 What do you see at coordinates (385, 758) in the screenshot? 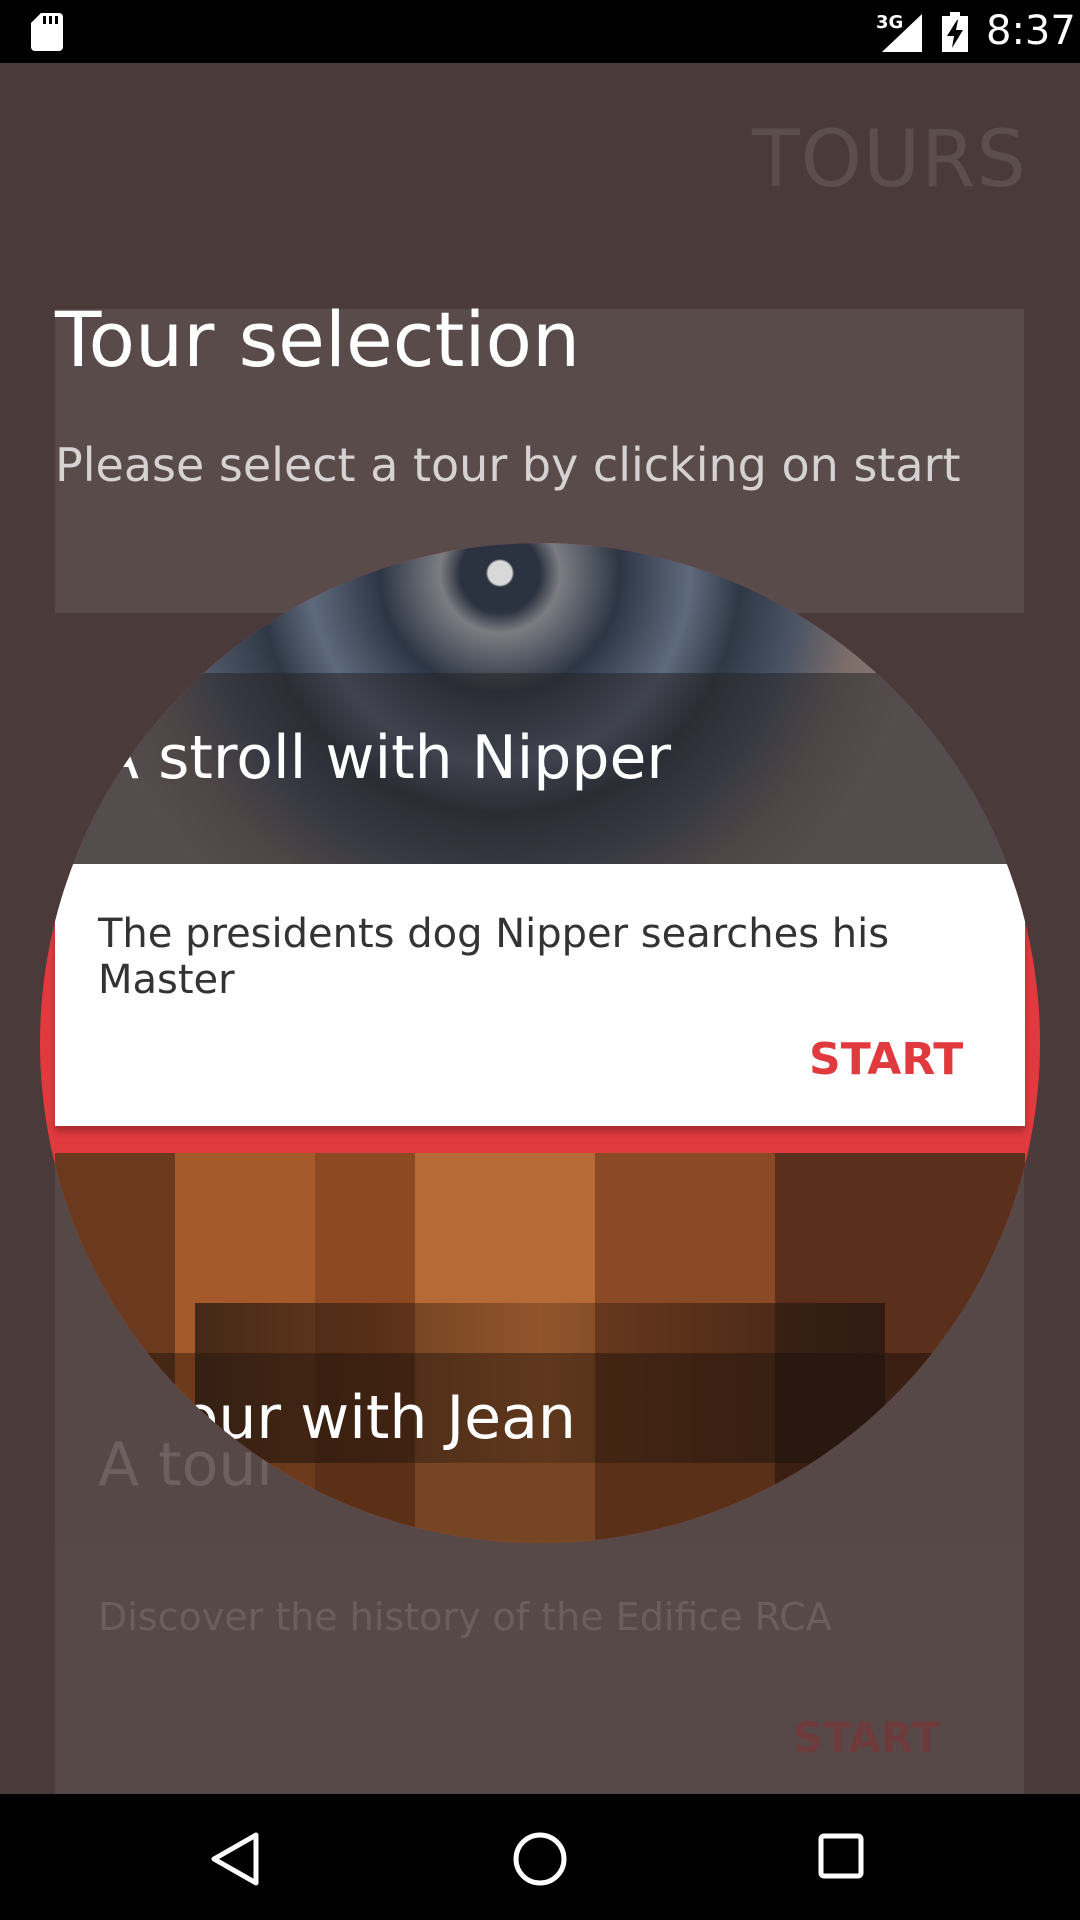
I see `tour-1-title: A stroll with Nipper` at bounding box center [385, 758].